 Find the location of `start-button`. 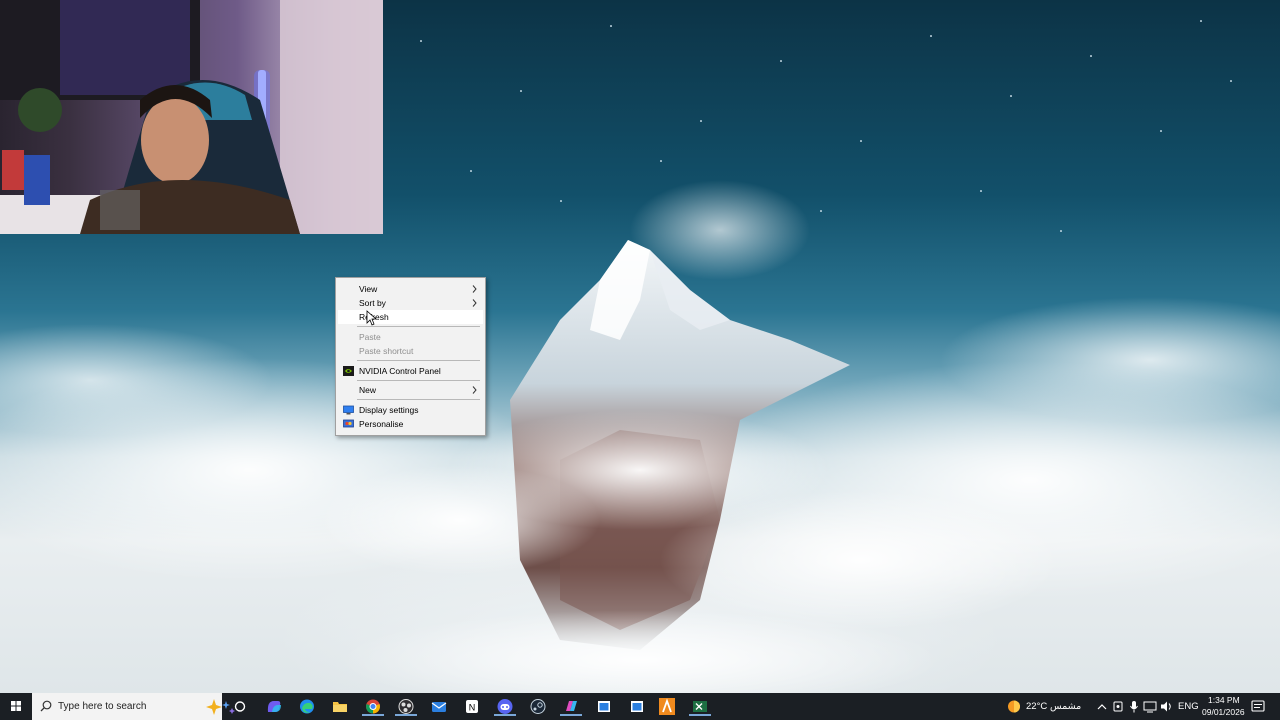

start-button is located at coordinates (16, 706).